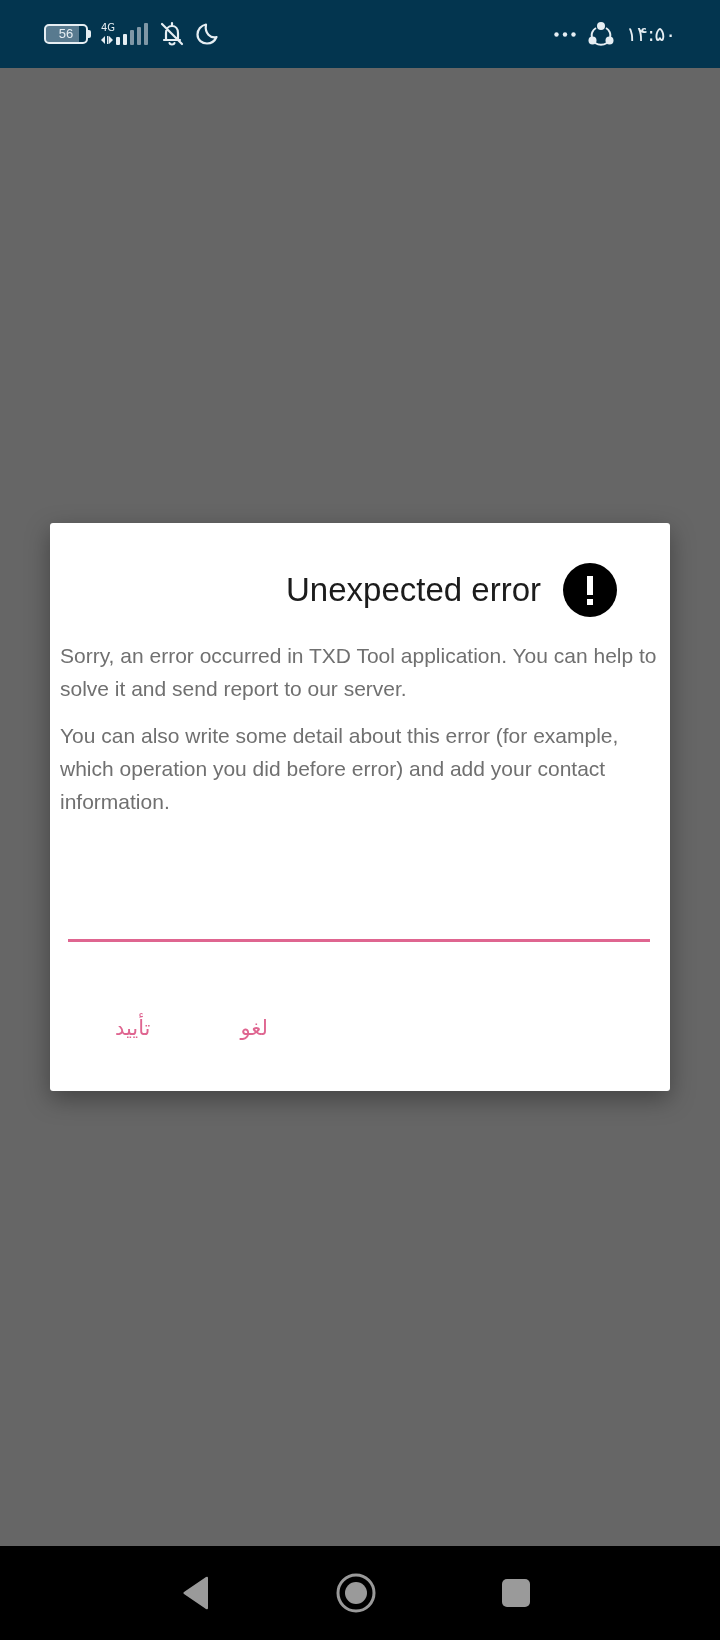  I want to click on back-icon, so click(196, 1593).